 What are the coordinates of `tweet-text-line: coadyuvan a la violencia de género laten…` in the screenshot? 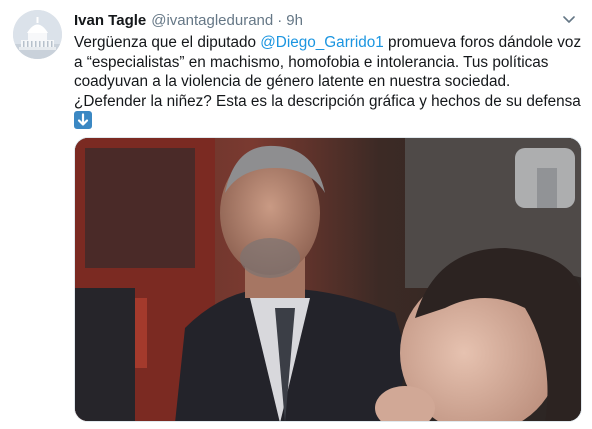 It's located at (292, 81).